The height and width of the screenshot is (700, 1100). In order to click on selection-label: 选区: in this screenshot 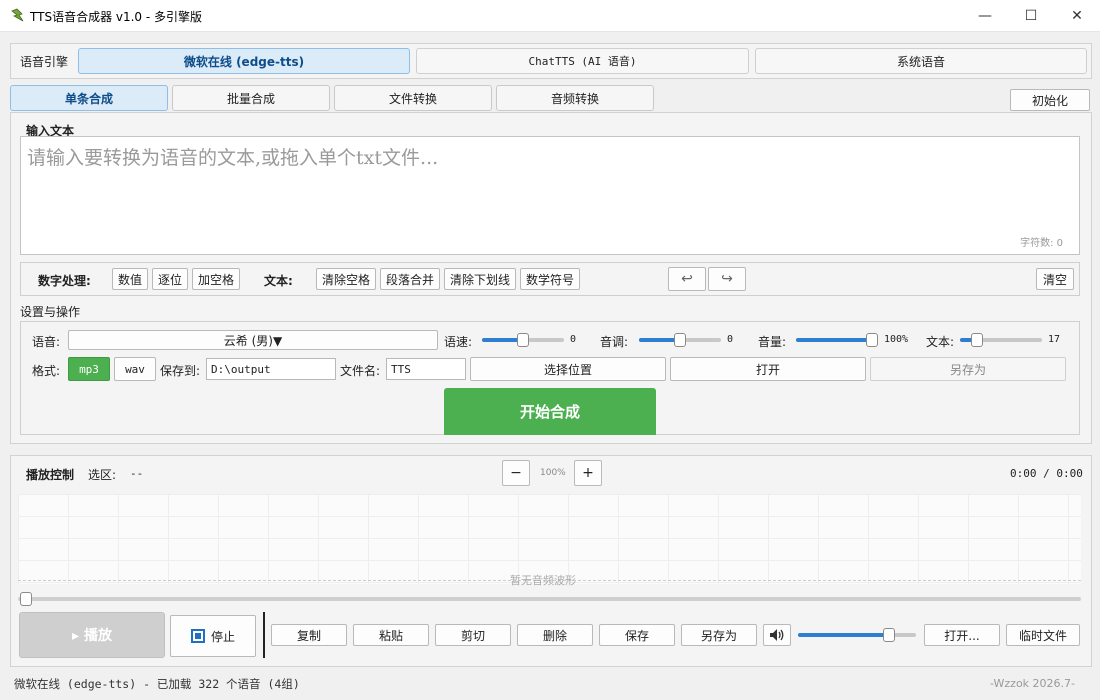, I will do `click(102, 475)`.